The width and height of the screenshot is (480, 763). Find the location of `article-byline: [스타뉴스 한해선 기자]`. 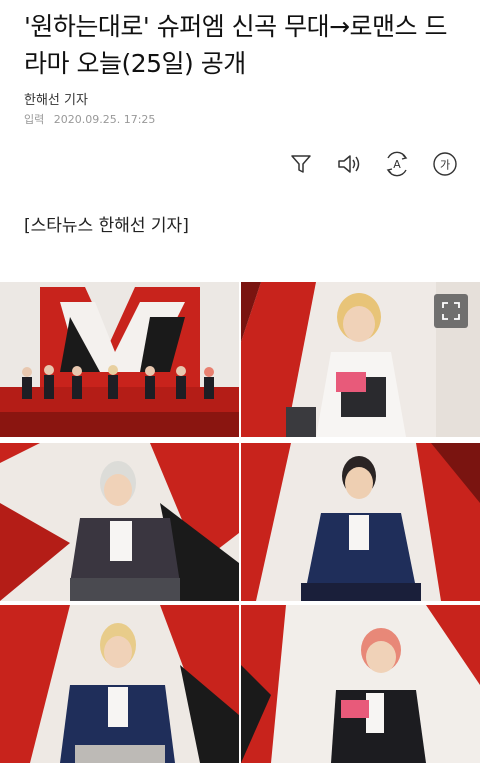

article-byline: [스타뉴스 한해선 기자] is located at coordinates (106, 226).